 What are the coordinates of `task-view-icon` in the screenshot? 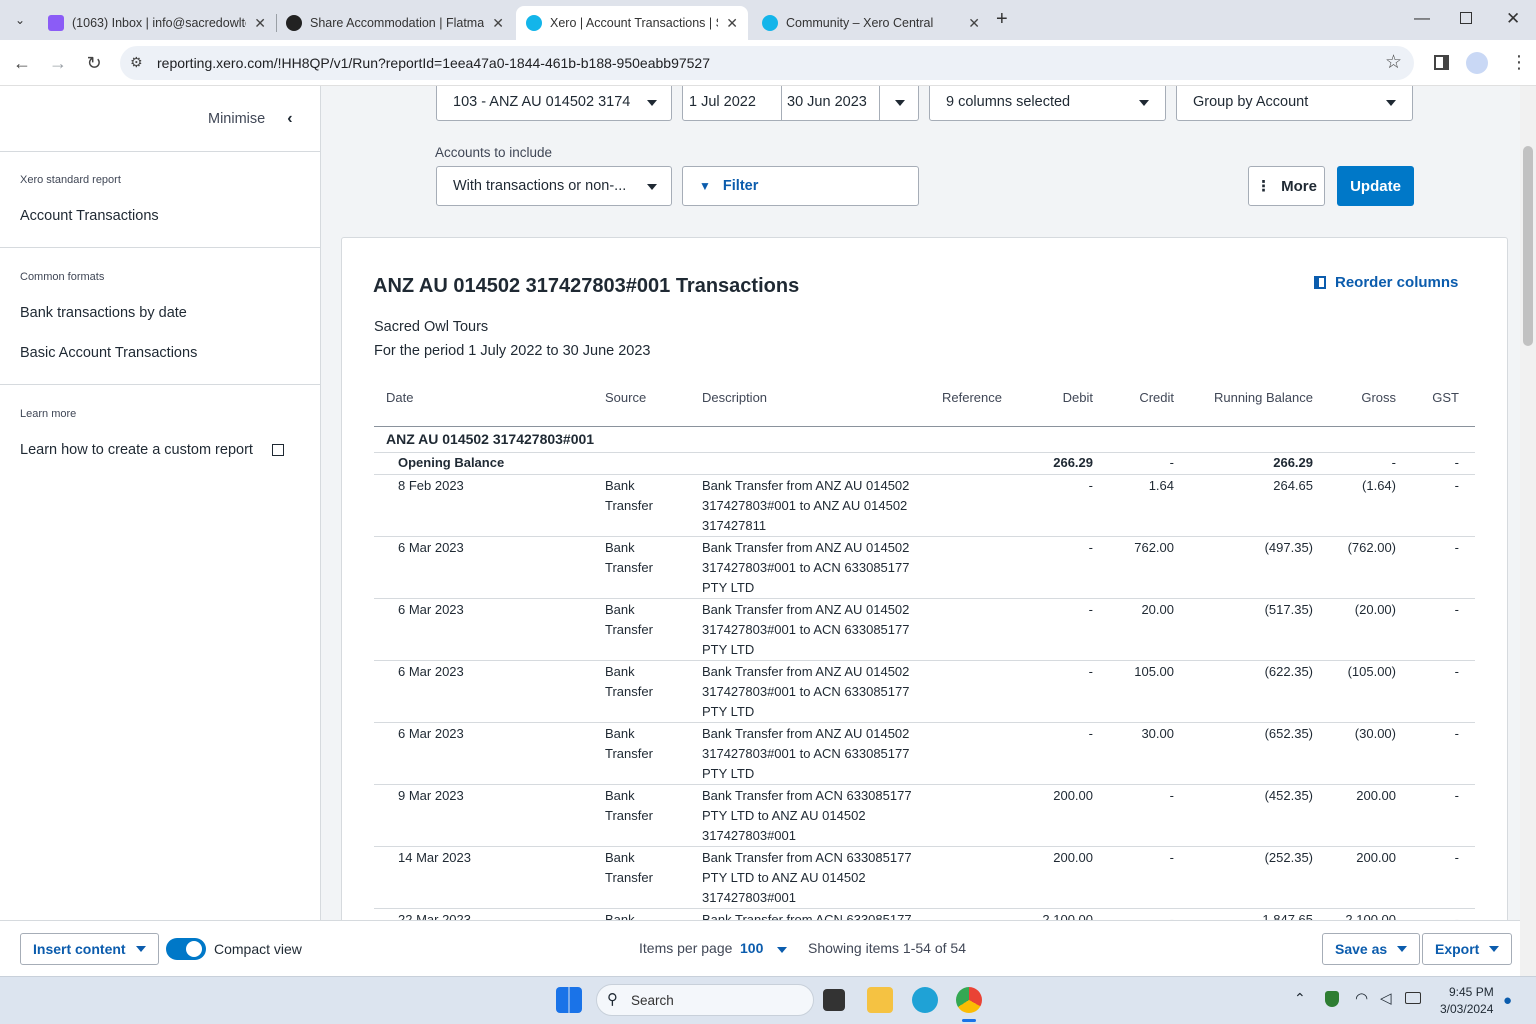 It's located at (834, 1000).